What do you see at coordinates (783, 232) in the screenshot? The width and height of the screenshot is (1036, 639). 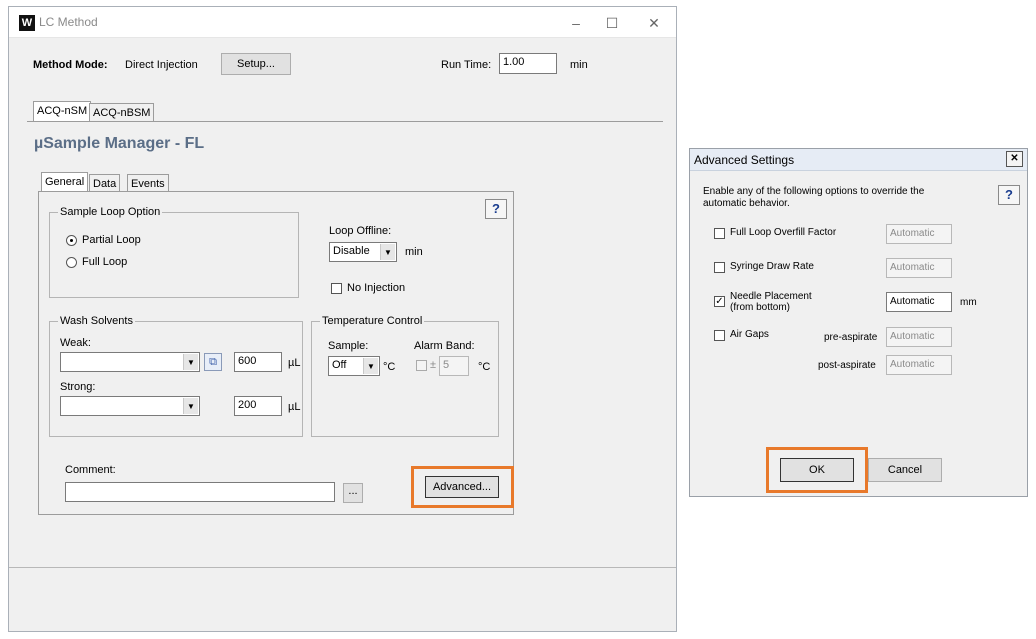 I see `full-loop-overfill-label: Full Loop Overfill Factor` at bounding box center [783, 232].